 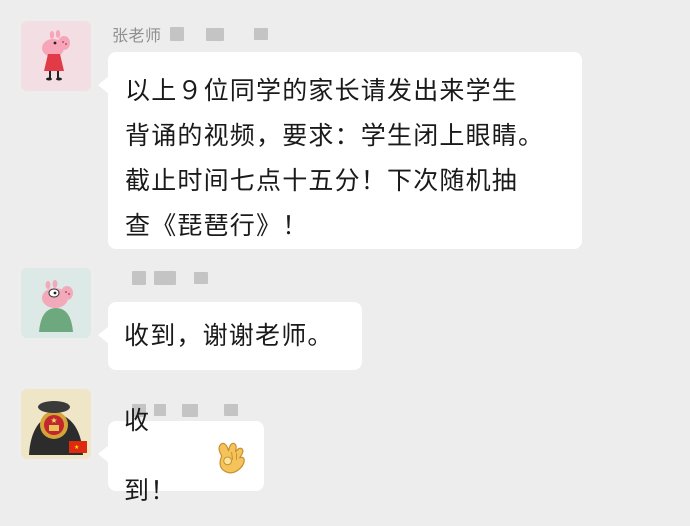 I want to click on ok-hand-icon, so click(x=231, y=458).